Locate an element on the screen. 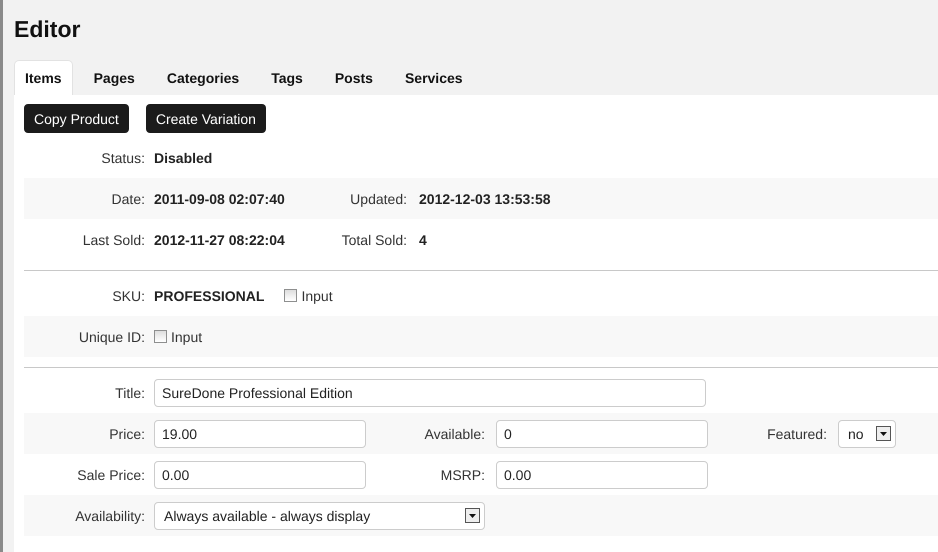 This screenshot has height=552, width=938. tab: Services is located at coordinates (434, 77).